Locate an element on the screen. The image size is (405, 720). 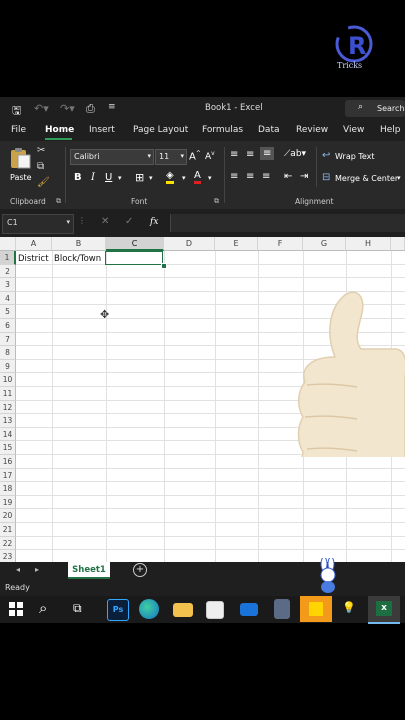
borders-icon: ⊞ is located at coordinates (139, 177).